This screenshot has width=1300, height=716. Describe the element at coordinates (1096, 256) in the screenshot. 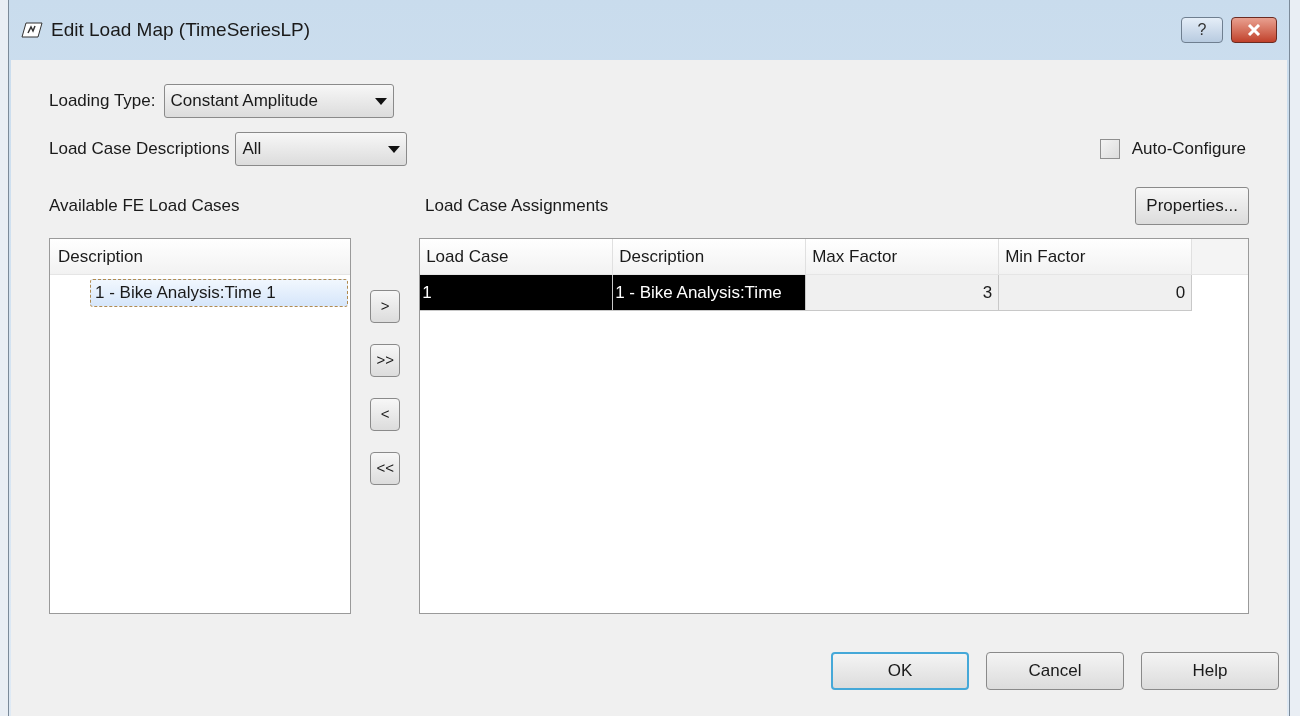

I see `column-header: Min Factor` at that location.